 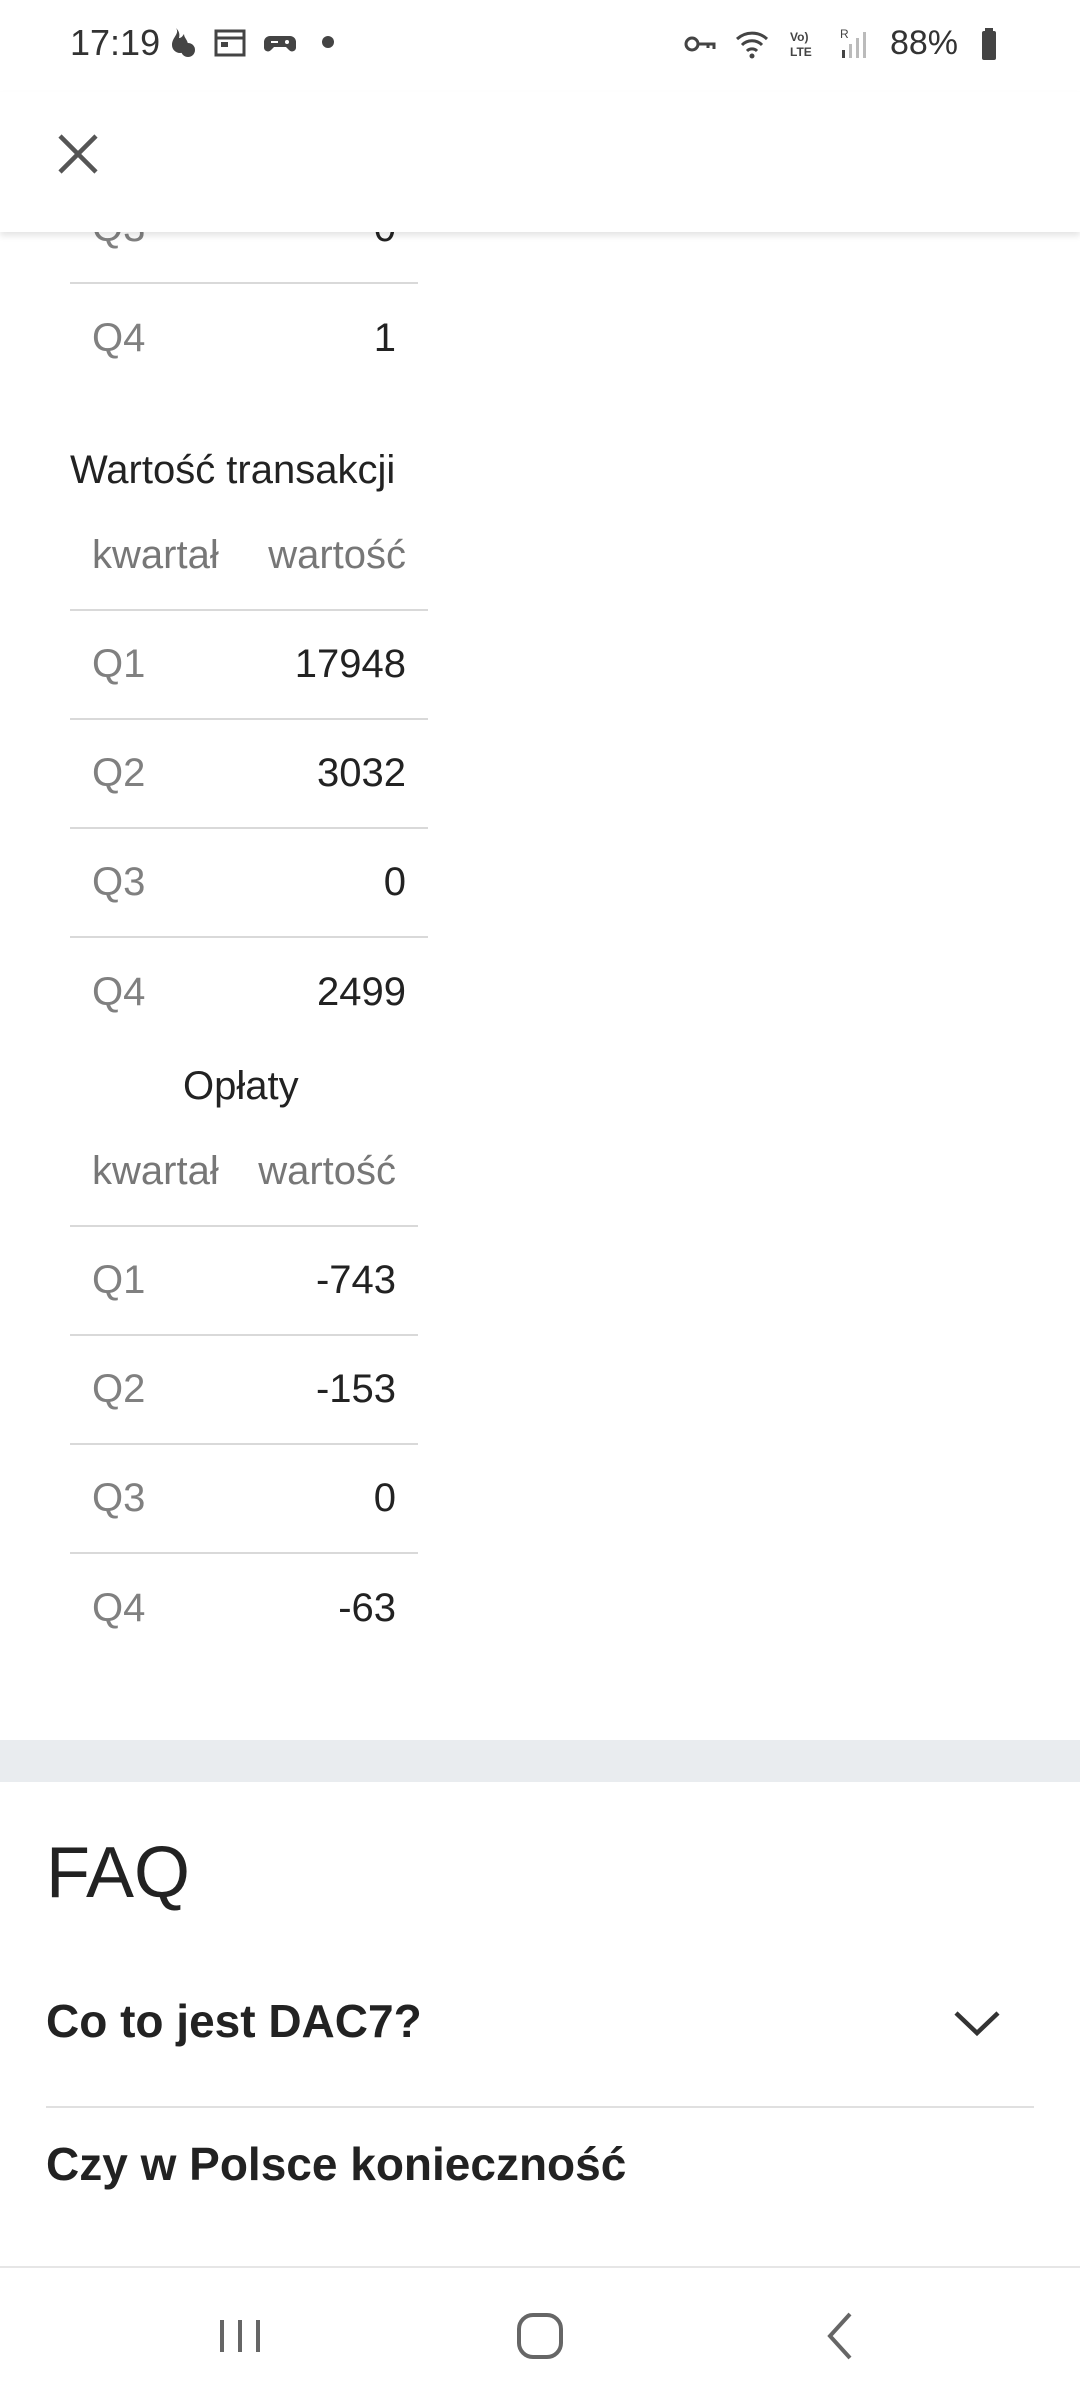 I want to click on value-cell: -743, so click(x=355, y=1280).